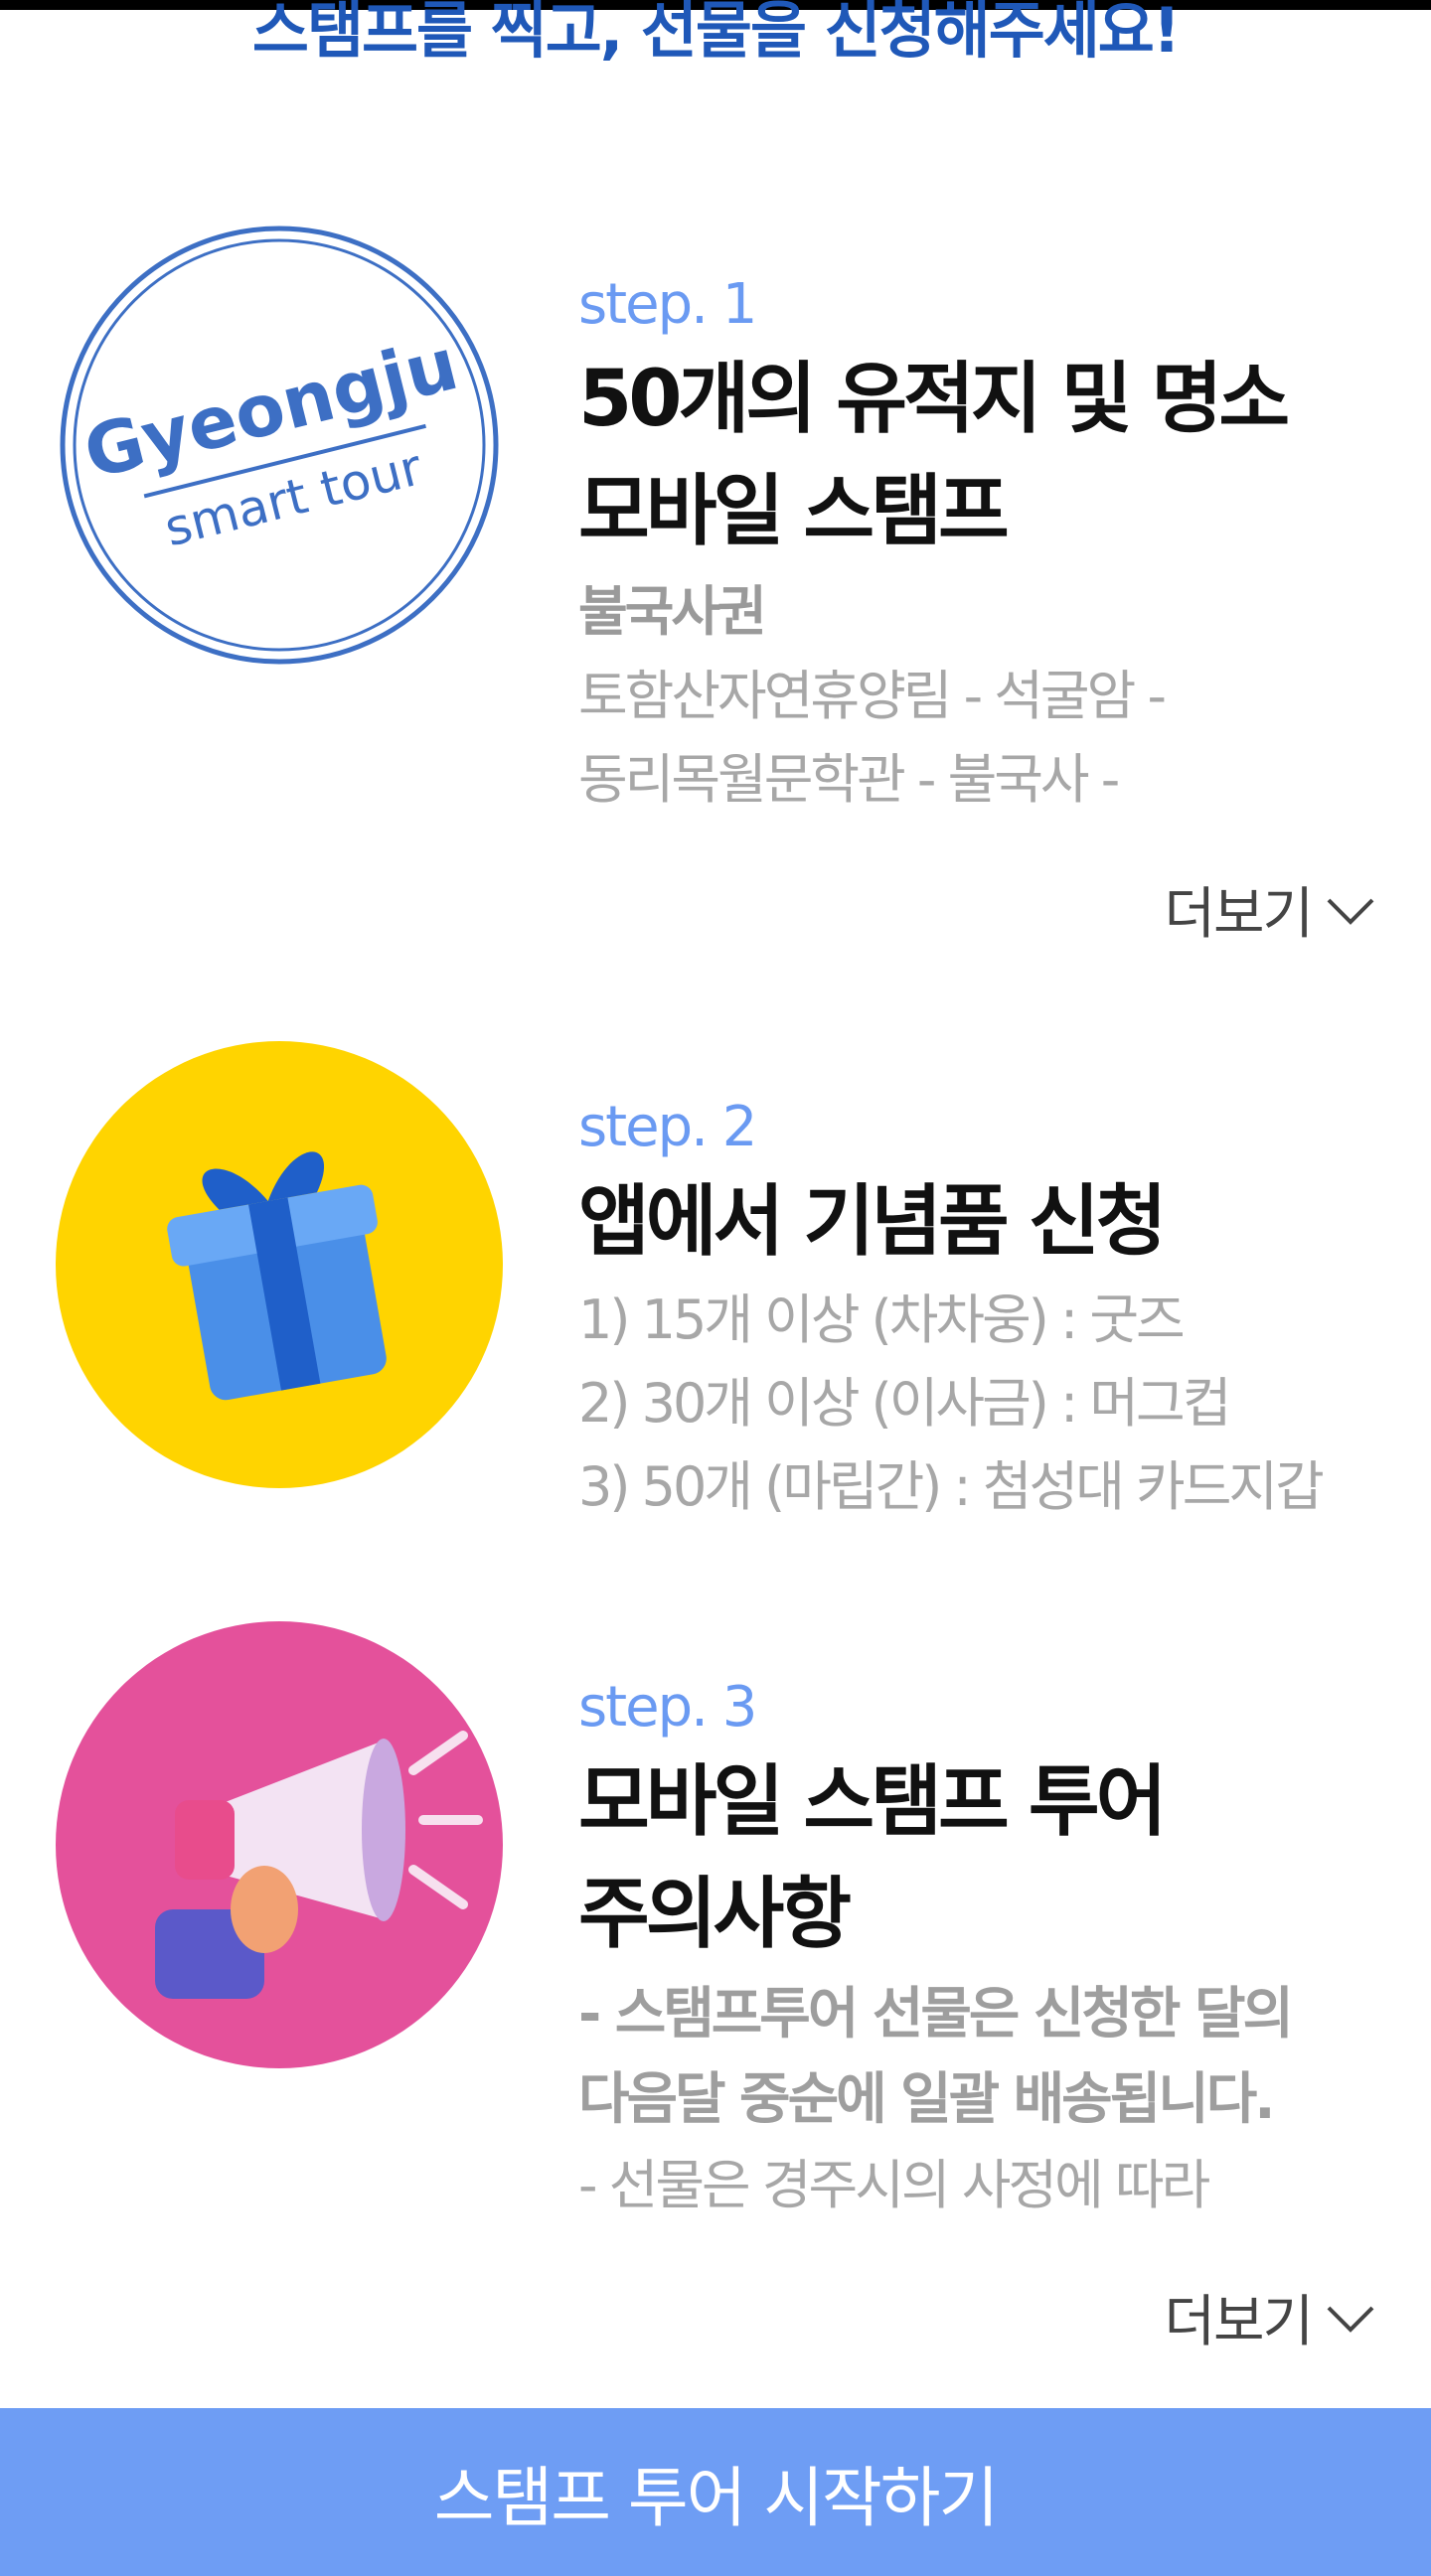 This screenshot has height=2576, width=1431. Describe the element at coordinates (872, 1222) in the screenshot. I see `step-2-title: 앱에서 기념품 신청` at that location.